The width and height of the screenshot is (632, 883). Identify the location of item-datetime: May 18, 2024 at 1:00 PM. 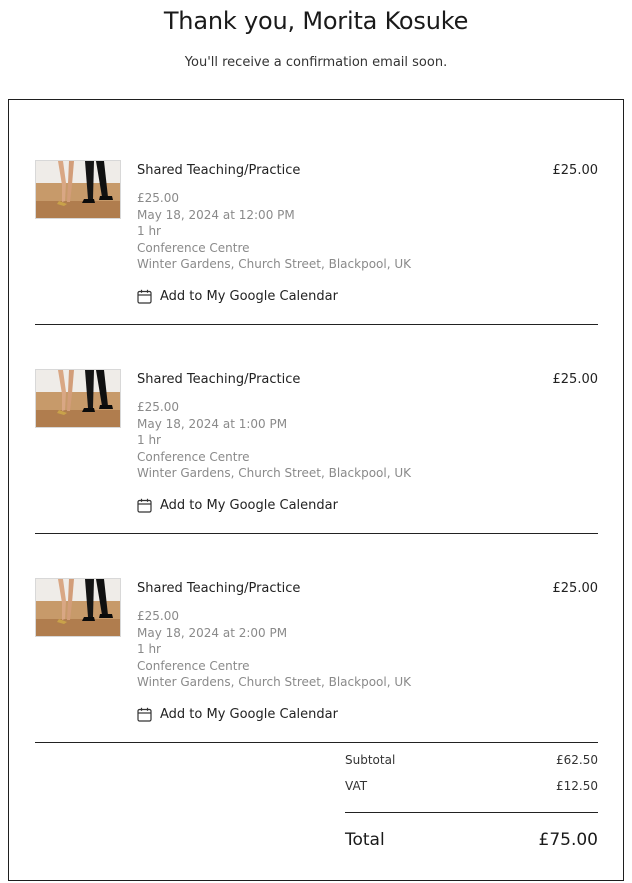
(212, 423).